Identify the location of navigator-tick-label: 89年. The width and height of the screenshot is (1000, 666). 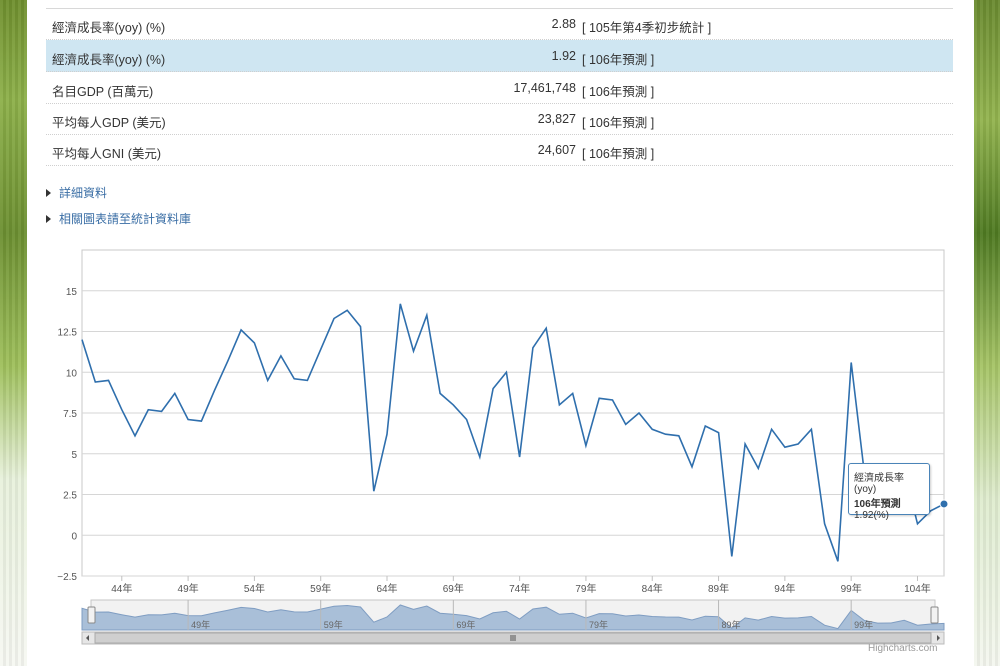
(731, 624).